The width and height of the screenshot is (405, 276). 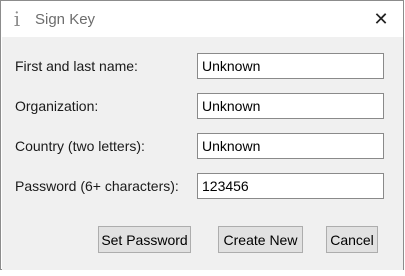 I want to click on name-label: First and last name:, so click(x=76, y=66).